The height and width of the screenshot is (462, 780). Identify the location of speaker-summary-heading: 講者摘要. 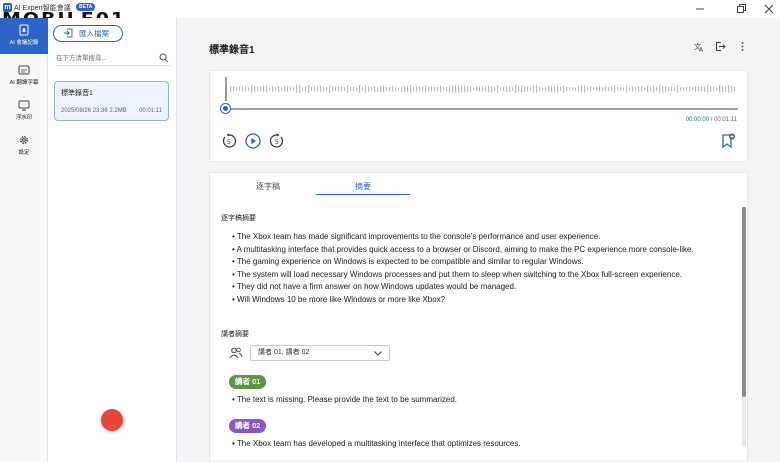
(235, 334).